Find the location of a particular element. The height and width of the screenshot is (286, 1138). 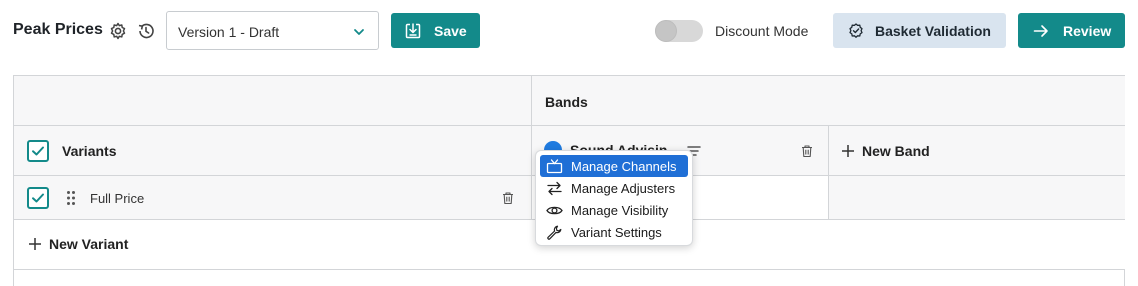

wrench-icon is located at coordinates (554, 232).